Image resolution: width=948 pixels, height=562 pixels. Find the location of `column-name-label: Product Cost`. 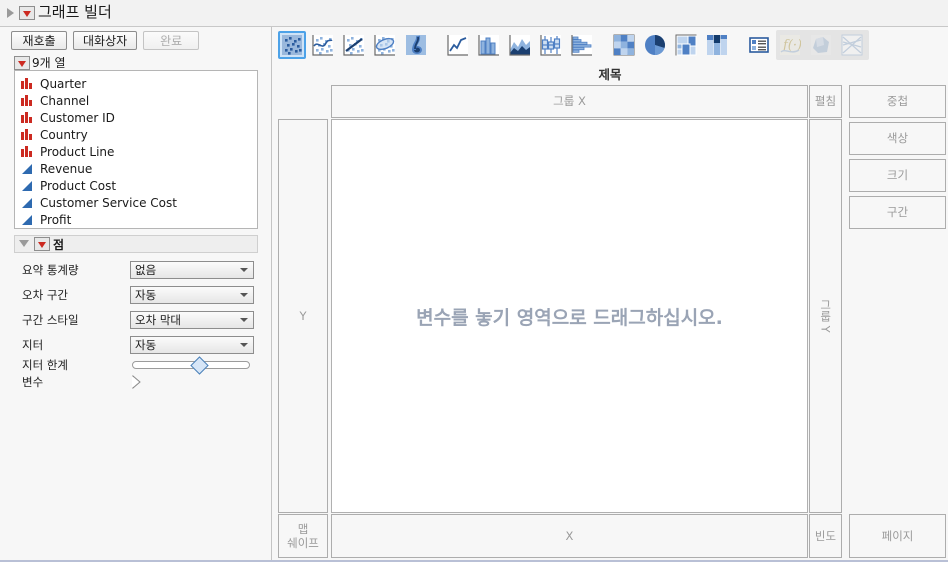

column-name-label: Product Cost is located at coordinates (78, 185).